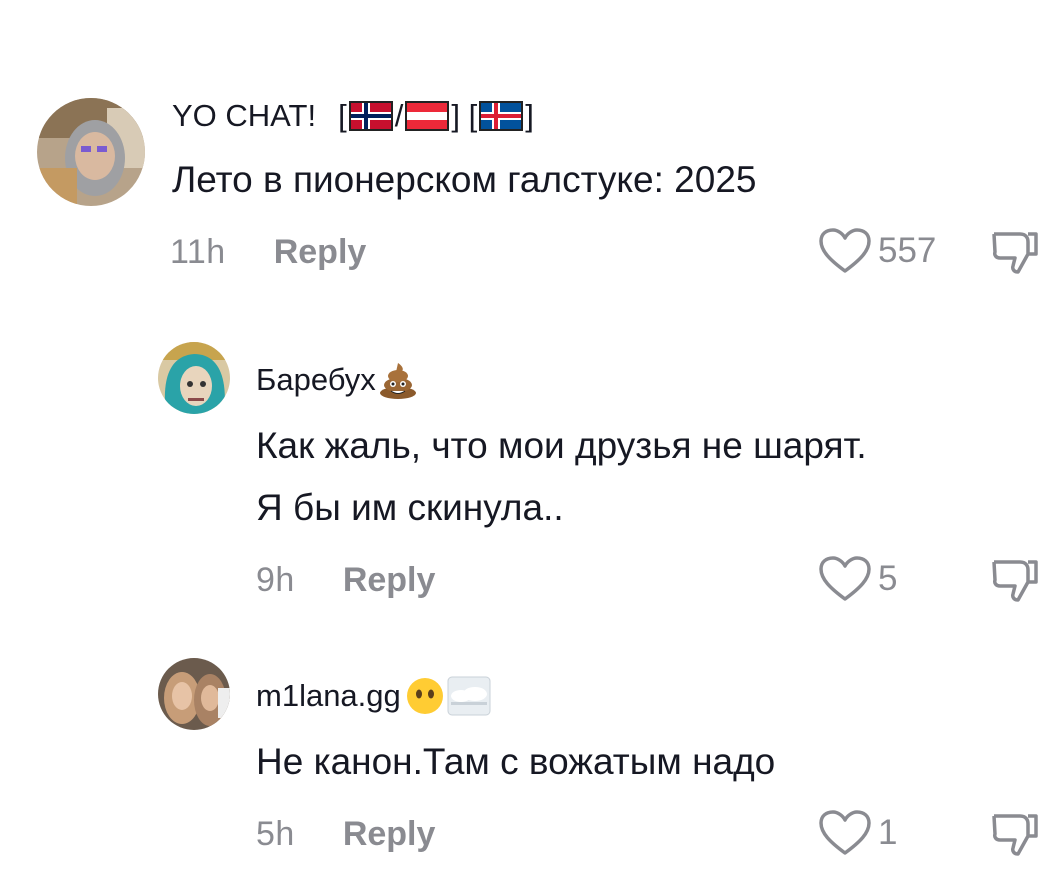  Describe the element at coordinates (424, 696) in the screenshot. I see `face-without-mouth-icon` at that location.